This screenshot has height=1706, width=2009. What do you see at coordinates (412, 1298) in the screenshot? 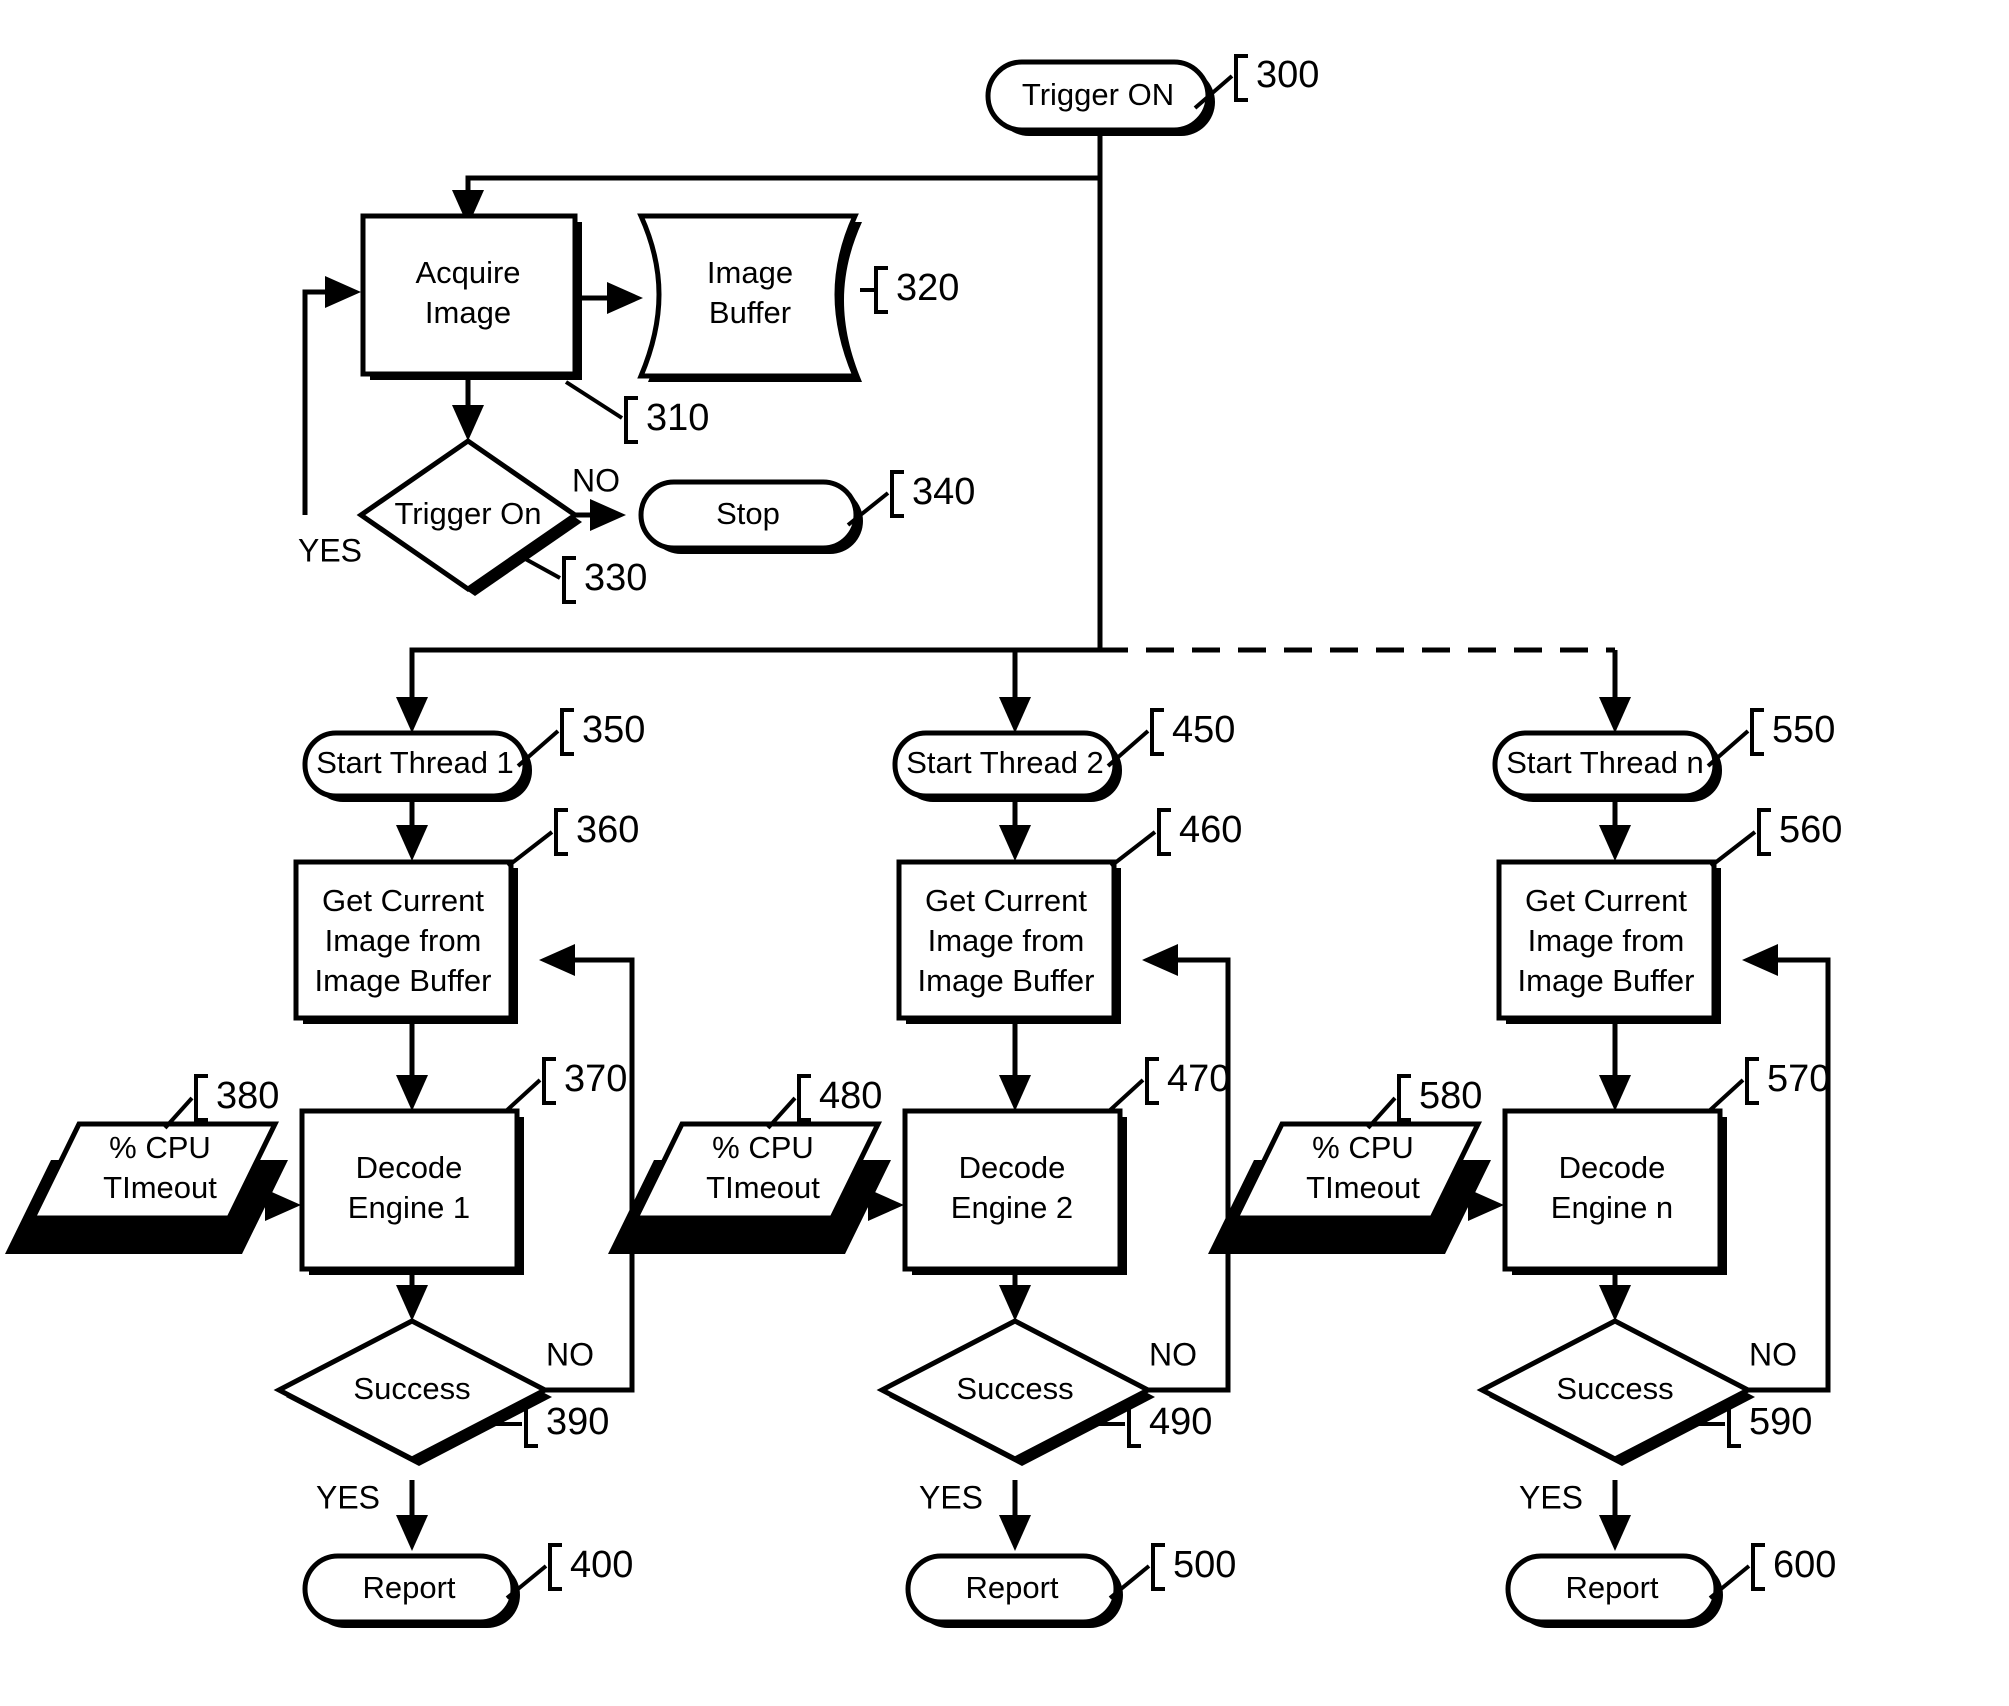
I see `connector-thread1-decode-to-success` at bounding box center [412, 1298].